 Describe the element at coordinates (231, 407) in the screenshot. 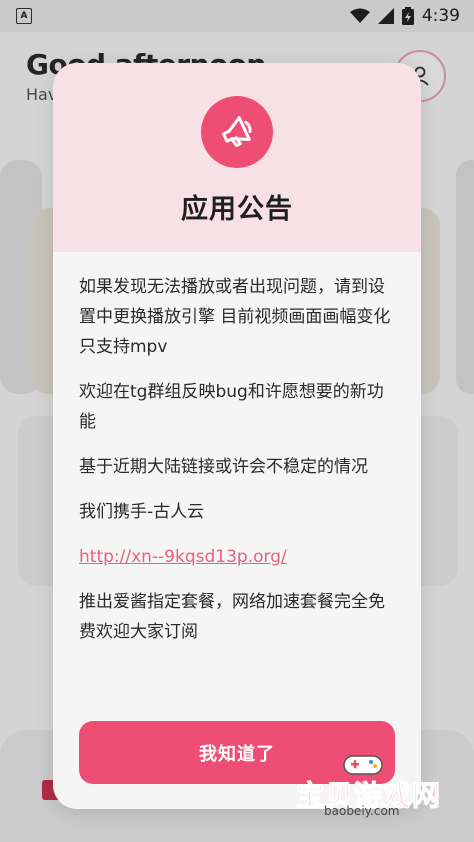

I see `announcement-paragraph: 欢迎在tg群组反映bug和许愿想要的新功能` at that location.